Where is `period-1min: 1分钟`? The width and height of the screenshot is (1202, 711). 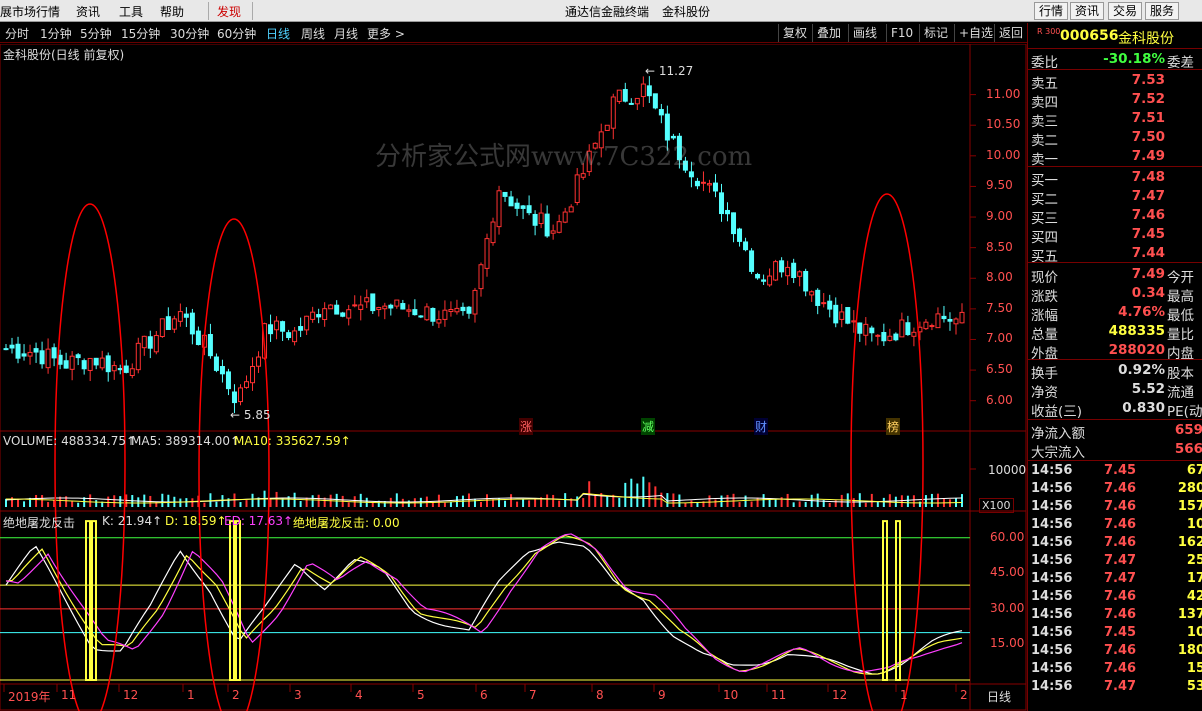
period-1min: 1分钟 is located at coordinates (56, 33).